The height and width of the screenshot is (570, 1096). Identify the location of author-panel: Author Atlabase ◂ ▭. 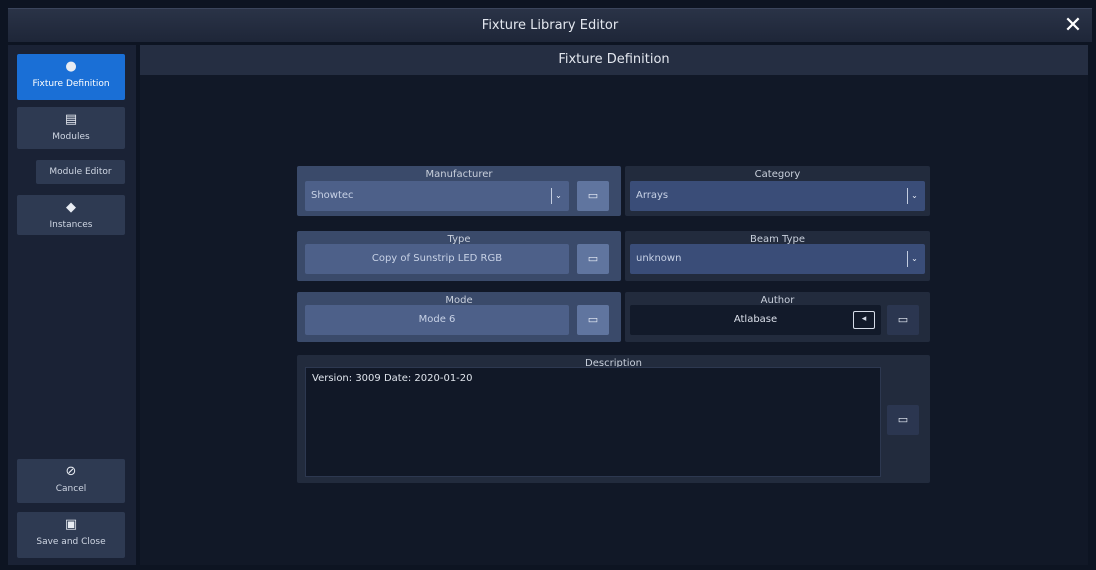
(777, 317).